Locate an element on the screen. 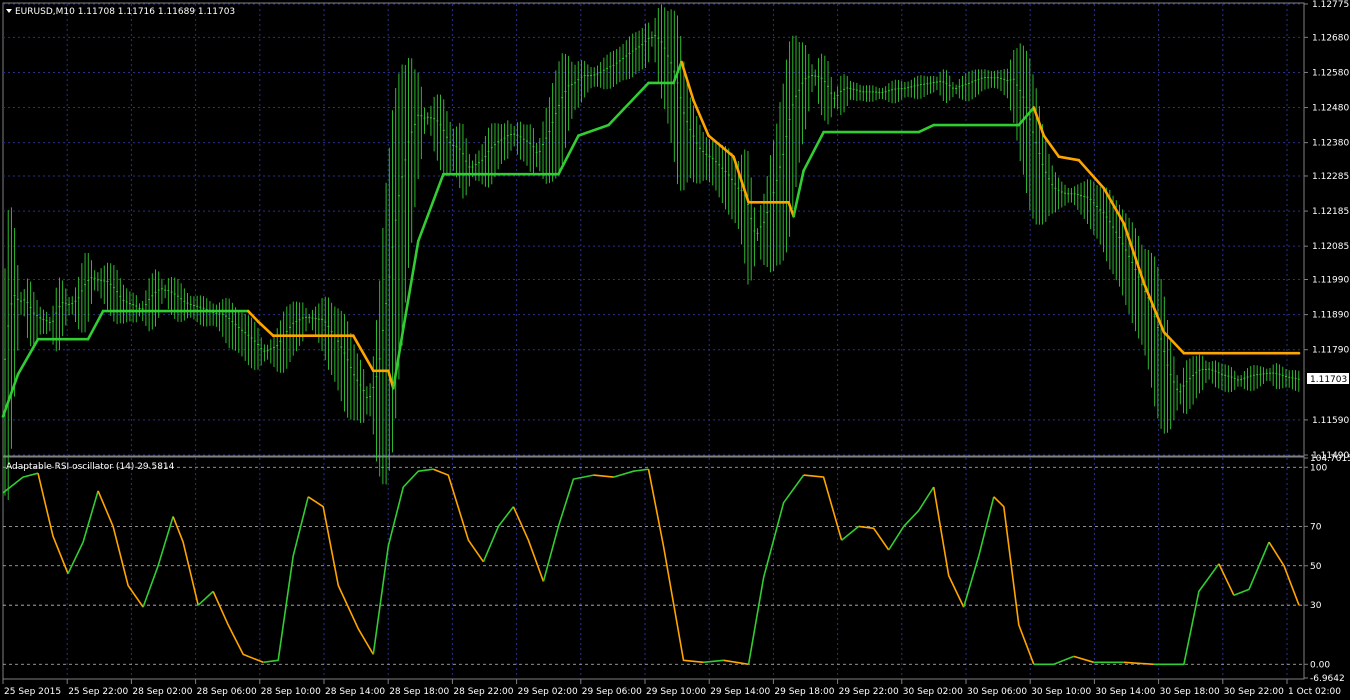 The image size is (1350, 700). time-label: 29 Sep 06:00 is located at coordinates (612, 692).